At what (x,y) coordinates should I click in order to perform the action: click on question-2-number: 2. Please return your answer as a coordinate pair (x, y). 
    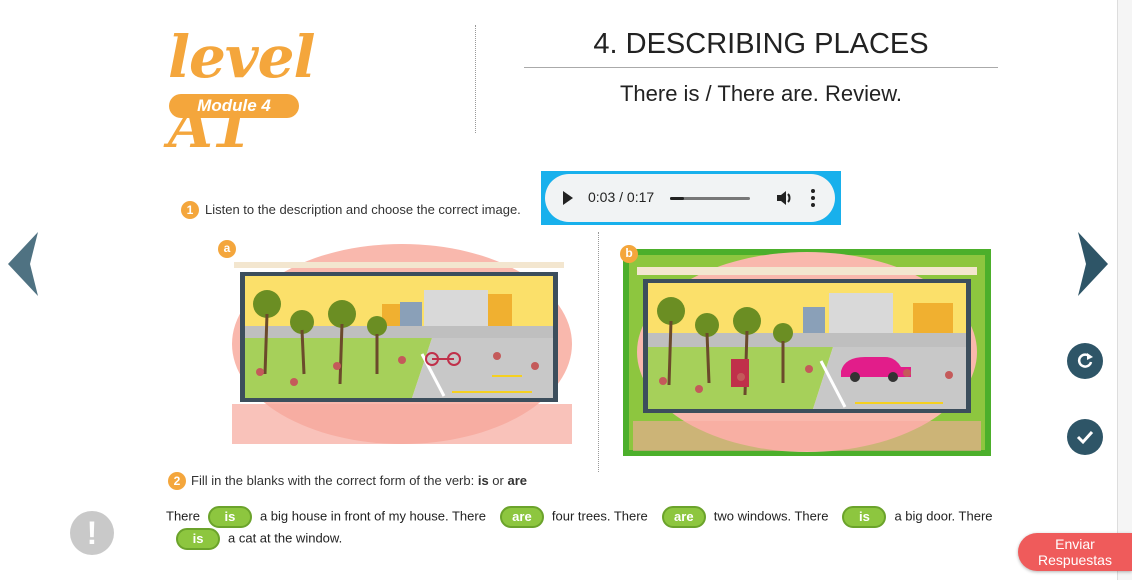
    Looking at the image, I should click on (177, 481).